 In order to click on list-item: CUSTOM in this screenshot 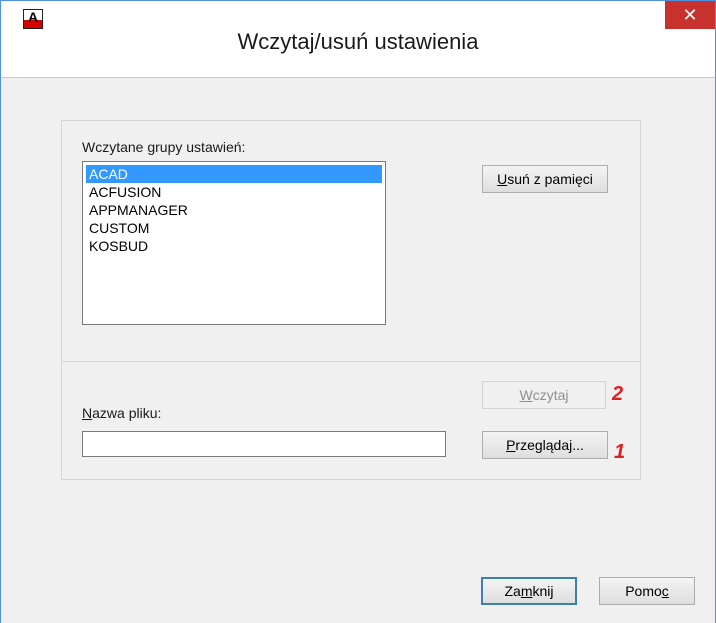, I will do `click(234, 228)`.